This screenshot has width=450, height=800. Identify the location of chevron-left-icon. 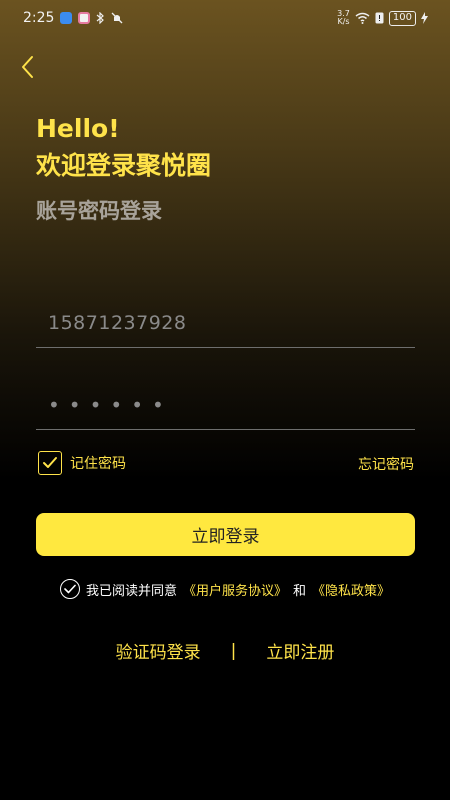
(27, 67).